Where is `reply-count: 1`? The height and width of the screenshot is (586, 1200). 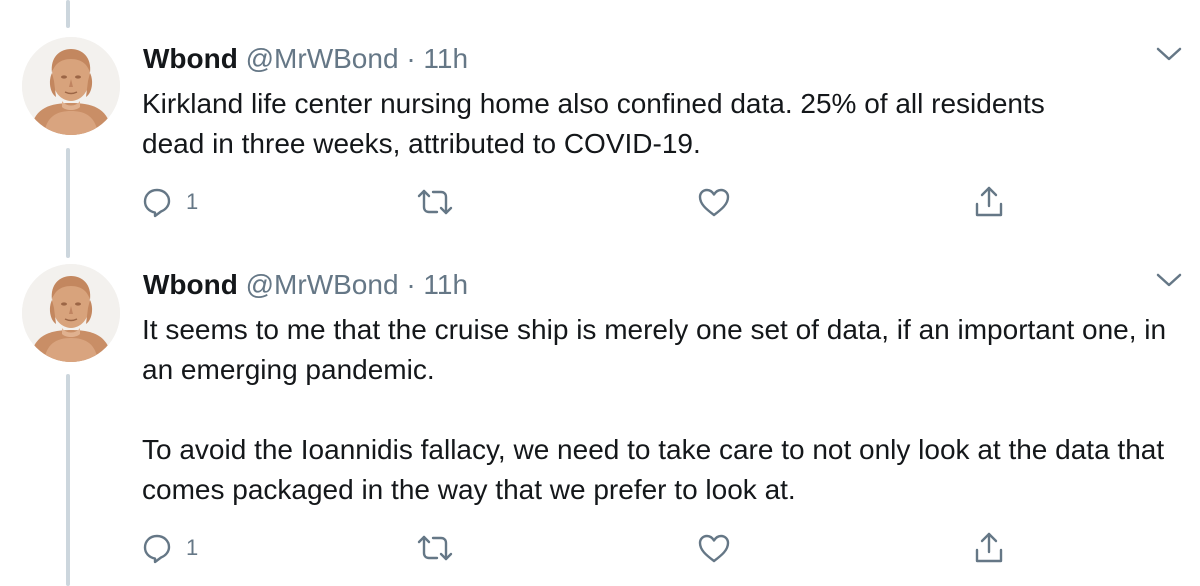 reply-count: 1 is located at coordinates (192, 547).